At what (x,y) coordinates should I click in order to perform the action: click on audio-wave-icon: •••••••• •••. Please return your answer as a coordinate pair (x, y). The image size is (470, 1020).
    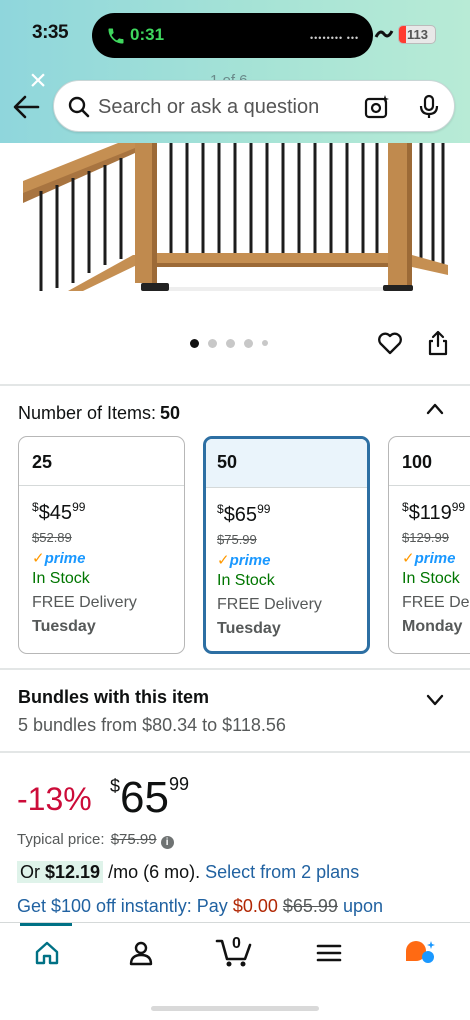
    Looking at the image, I should click on (335, 38).